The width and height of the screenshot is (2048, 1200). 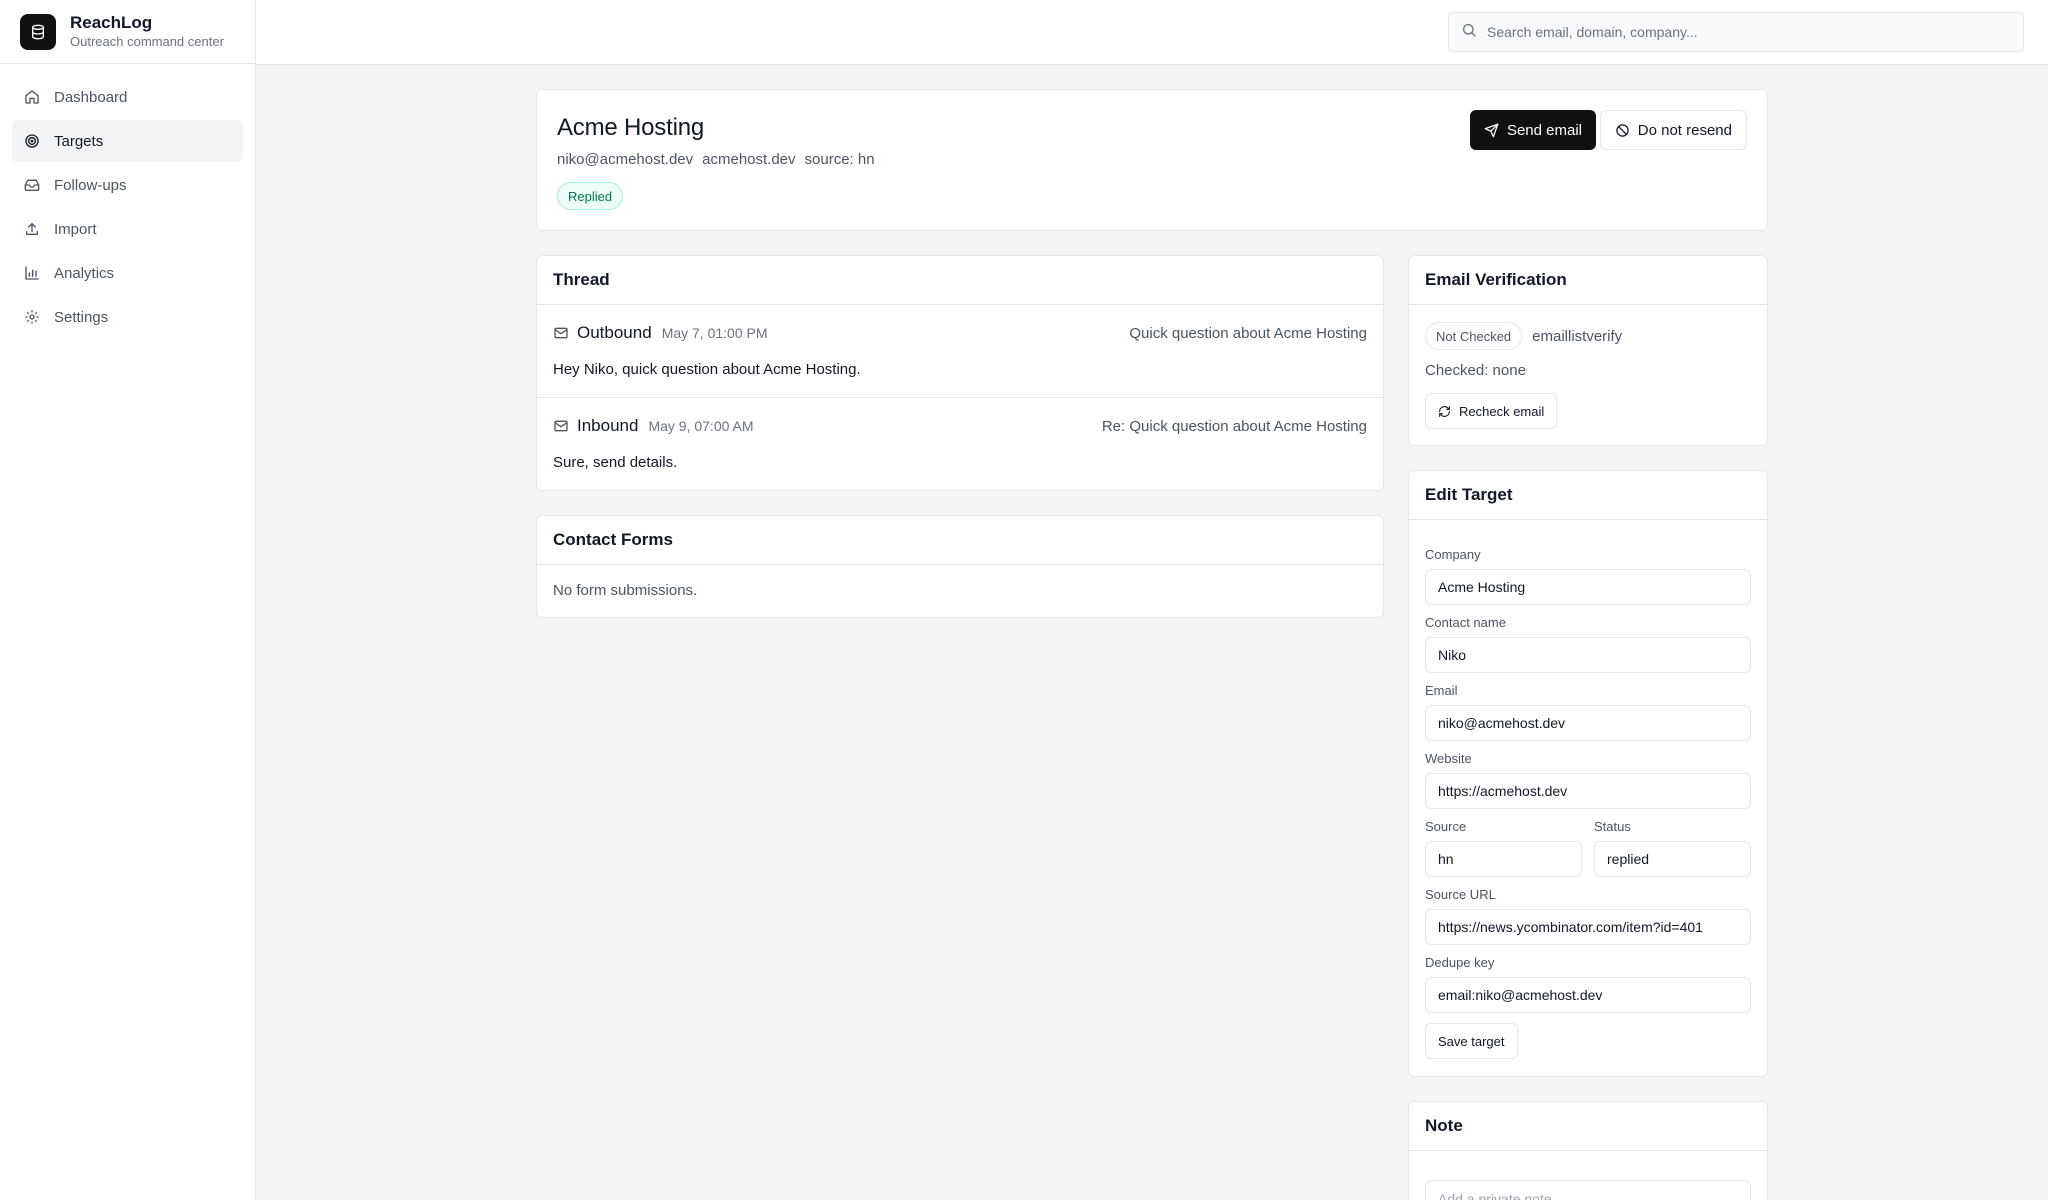 What do you see at coordinates (1453, 554) in the screenshot?
I see `company-label: Company` at bounding box center [1453, 554].